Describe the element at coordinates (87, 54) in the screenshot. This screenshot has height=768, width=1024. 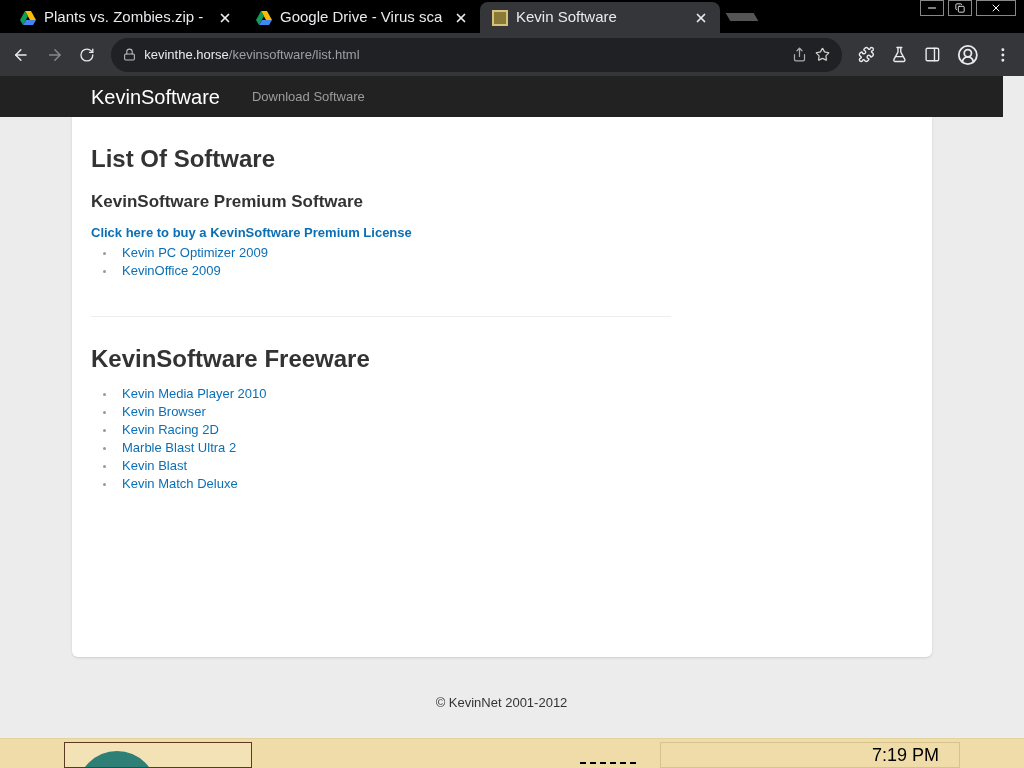
I see `reload-icon` at that location.